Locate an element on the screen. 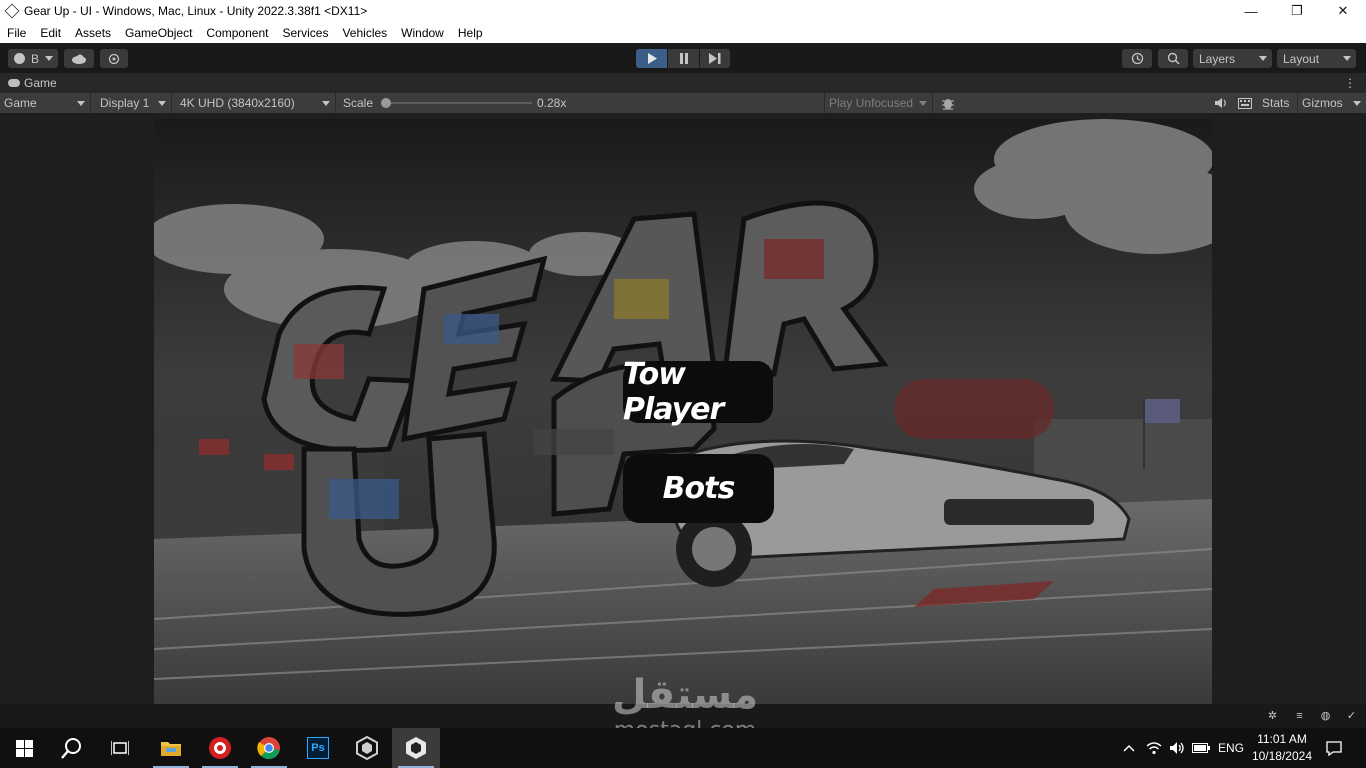 The image size is (1366, 768). close-button: ✕ is located at coordinates (1343, 11).